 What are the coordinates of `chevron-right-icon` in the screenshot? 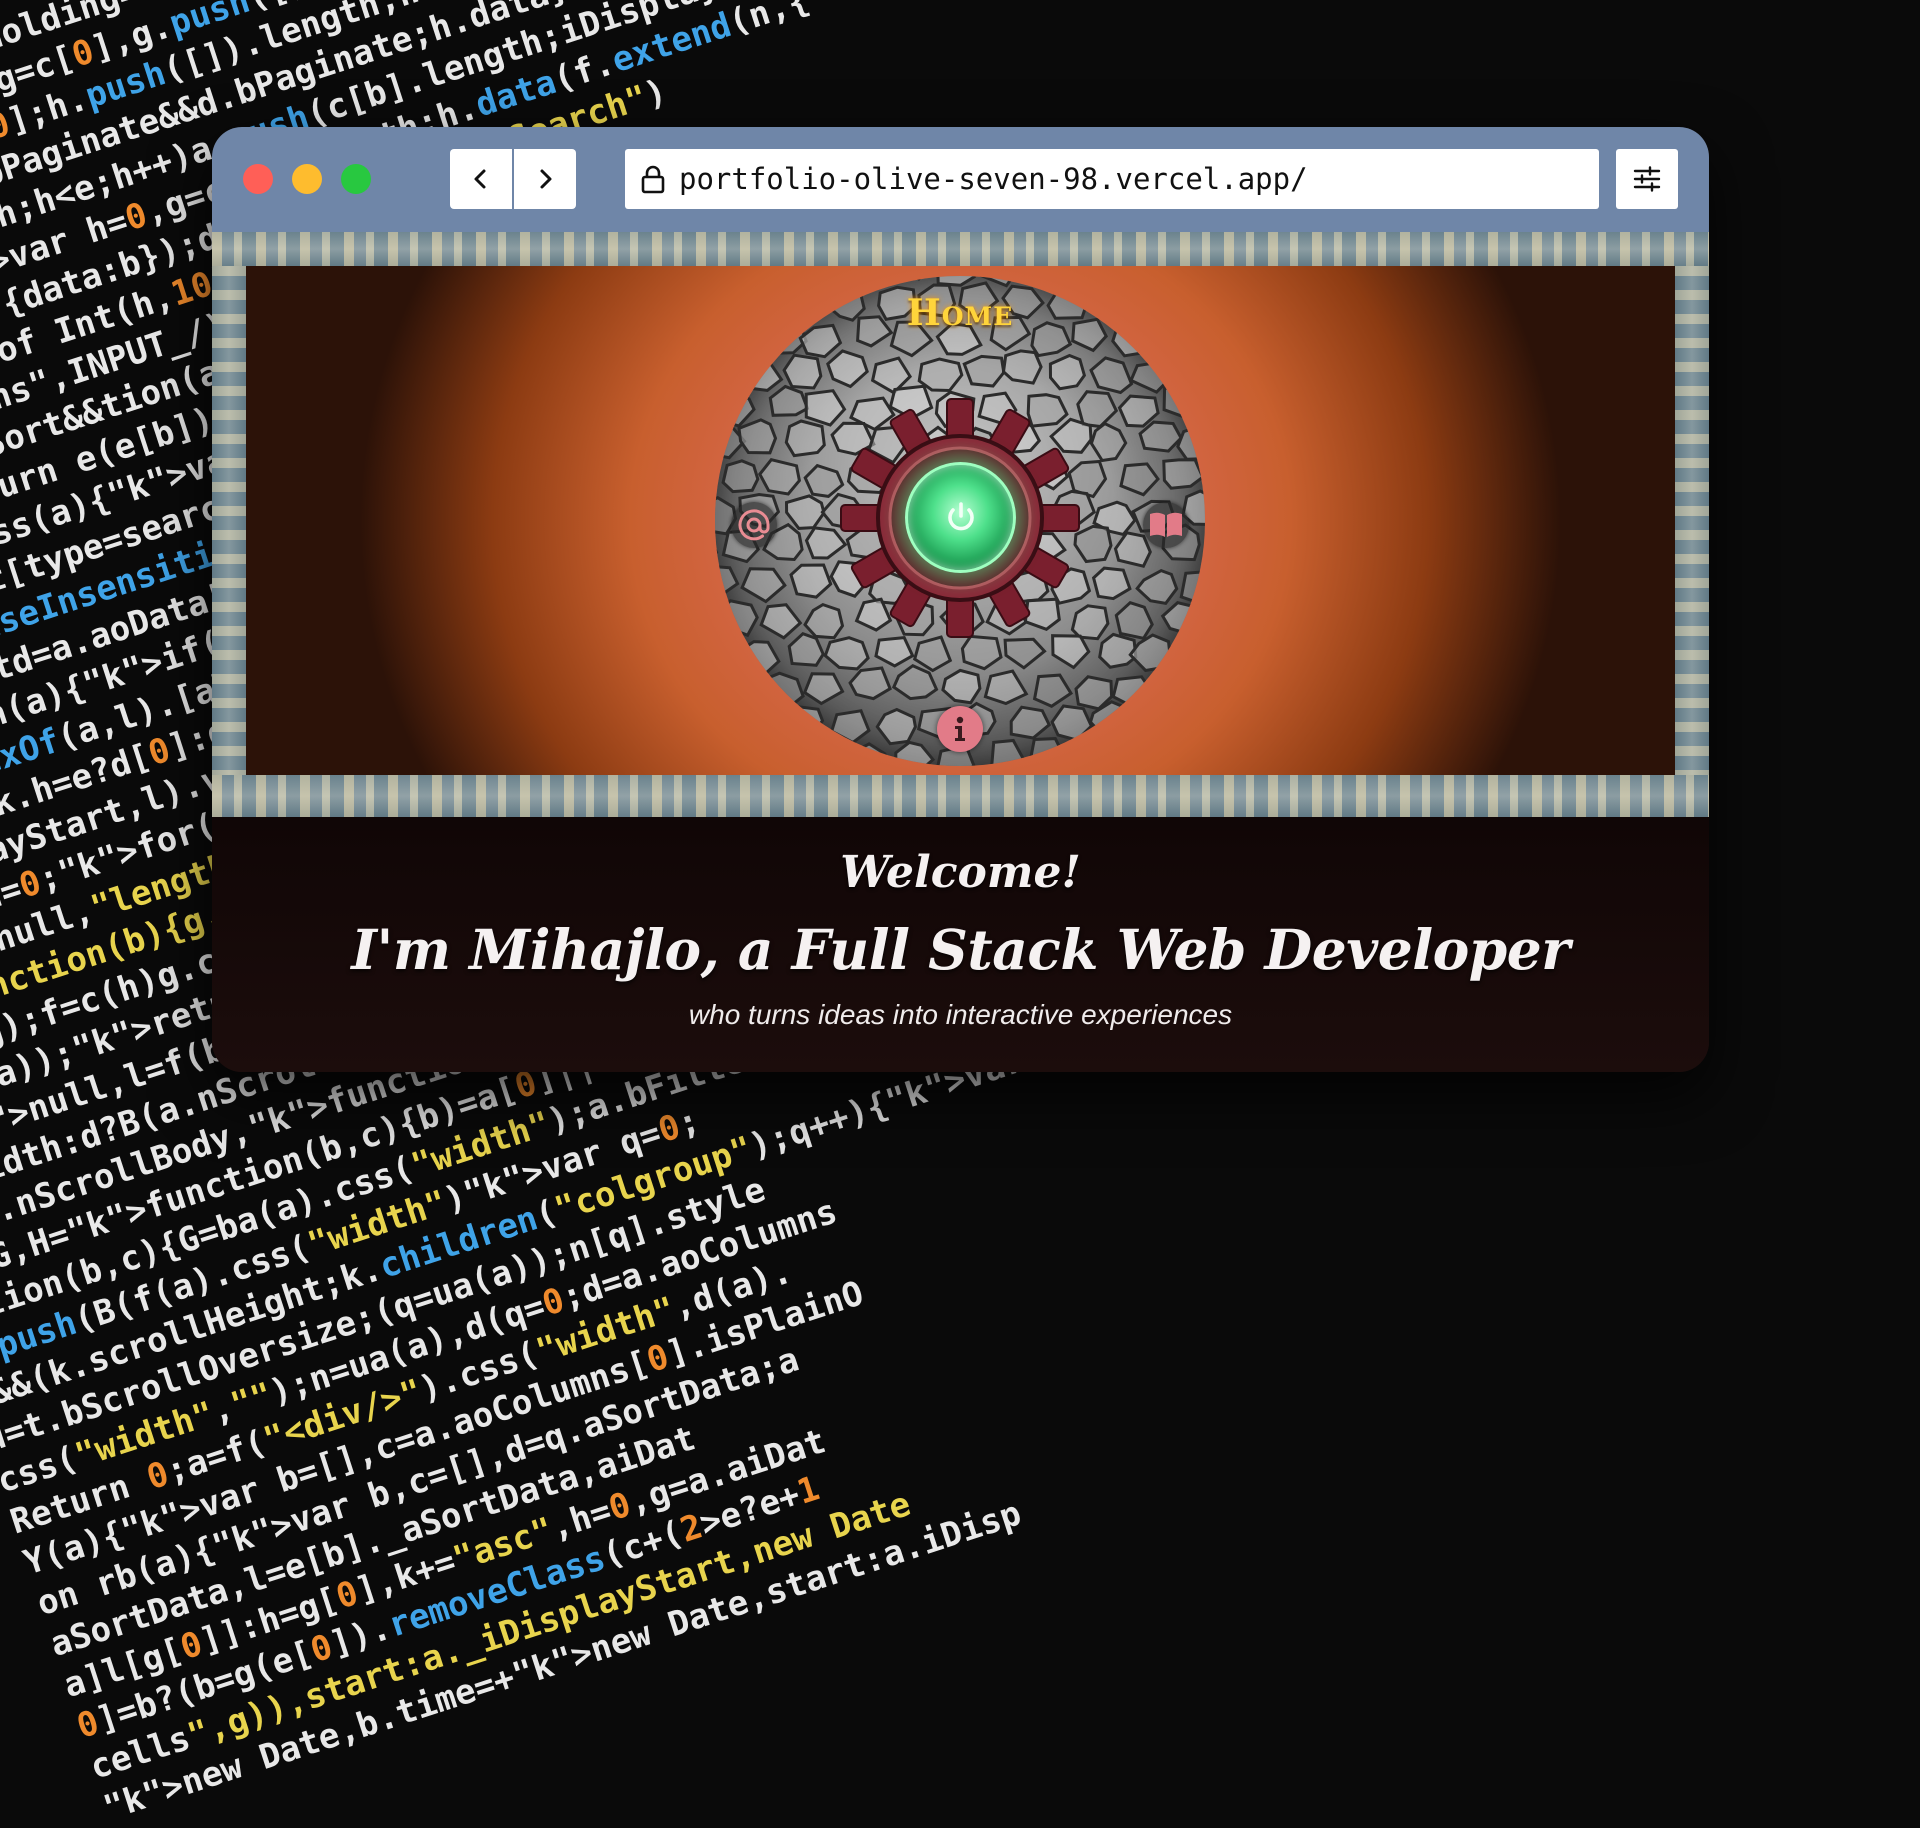 It's located at (546, 179).